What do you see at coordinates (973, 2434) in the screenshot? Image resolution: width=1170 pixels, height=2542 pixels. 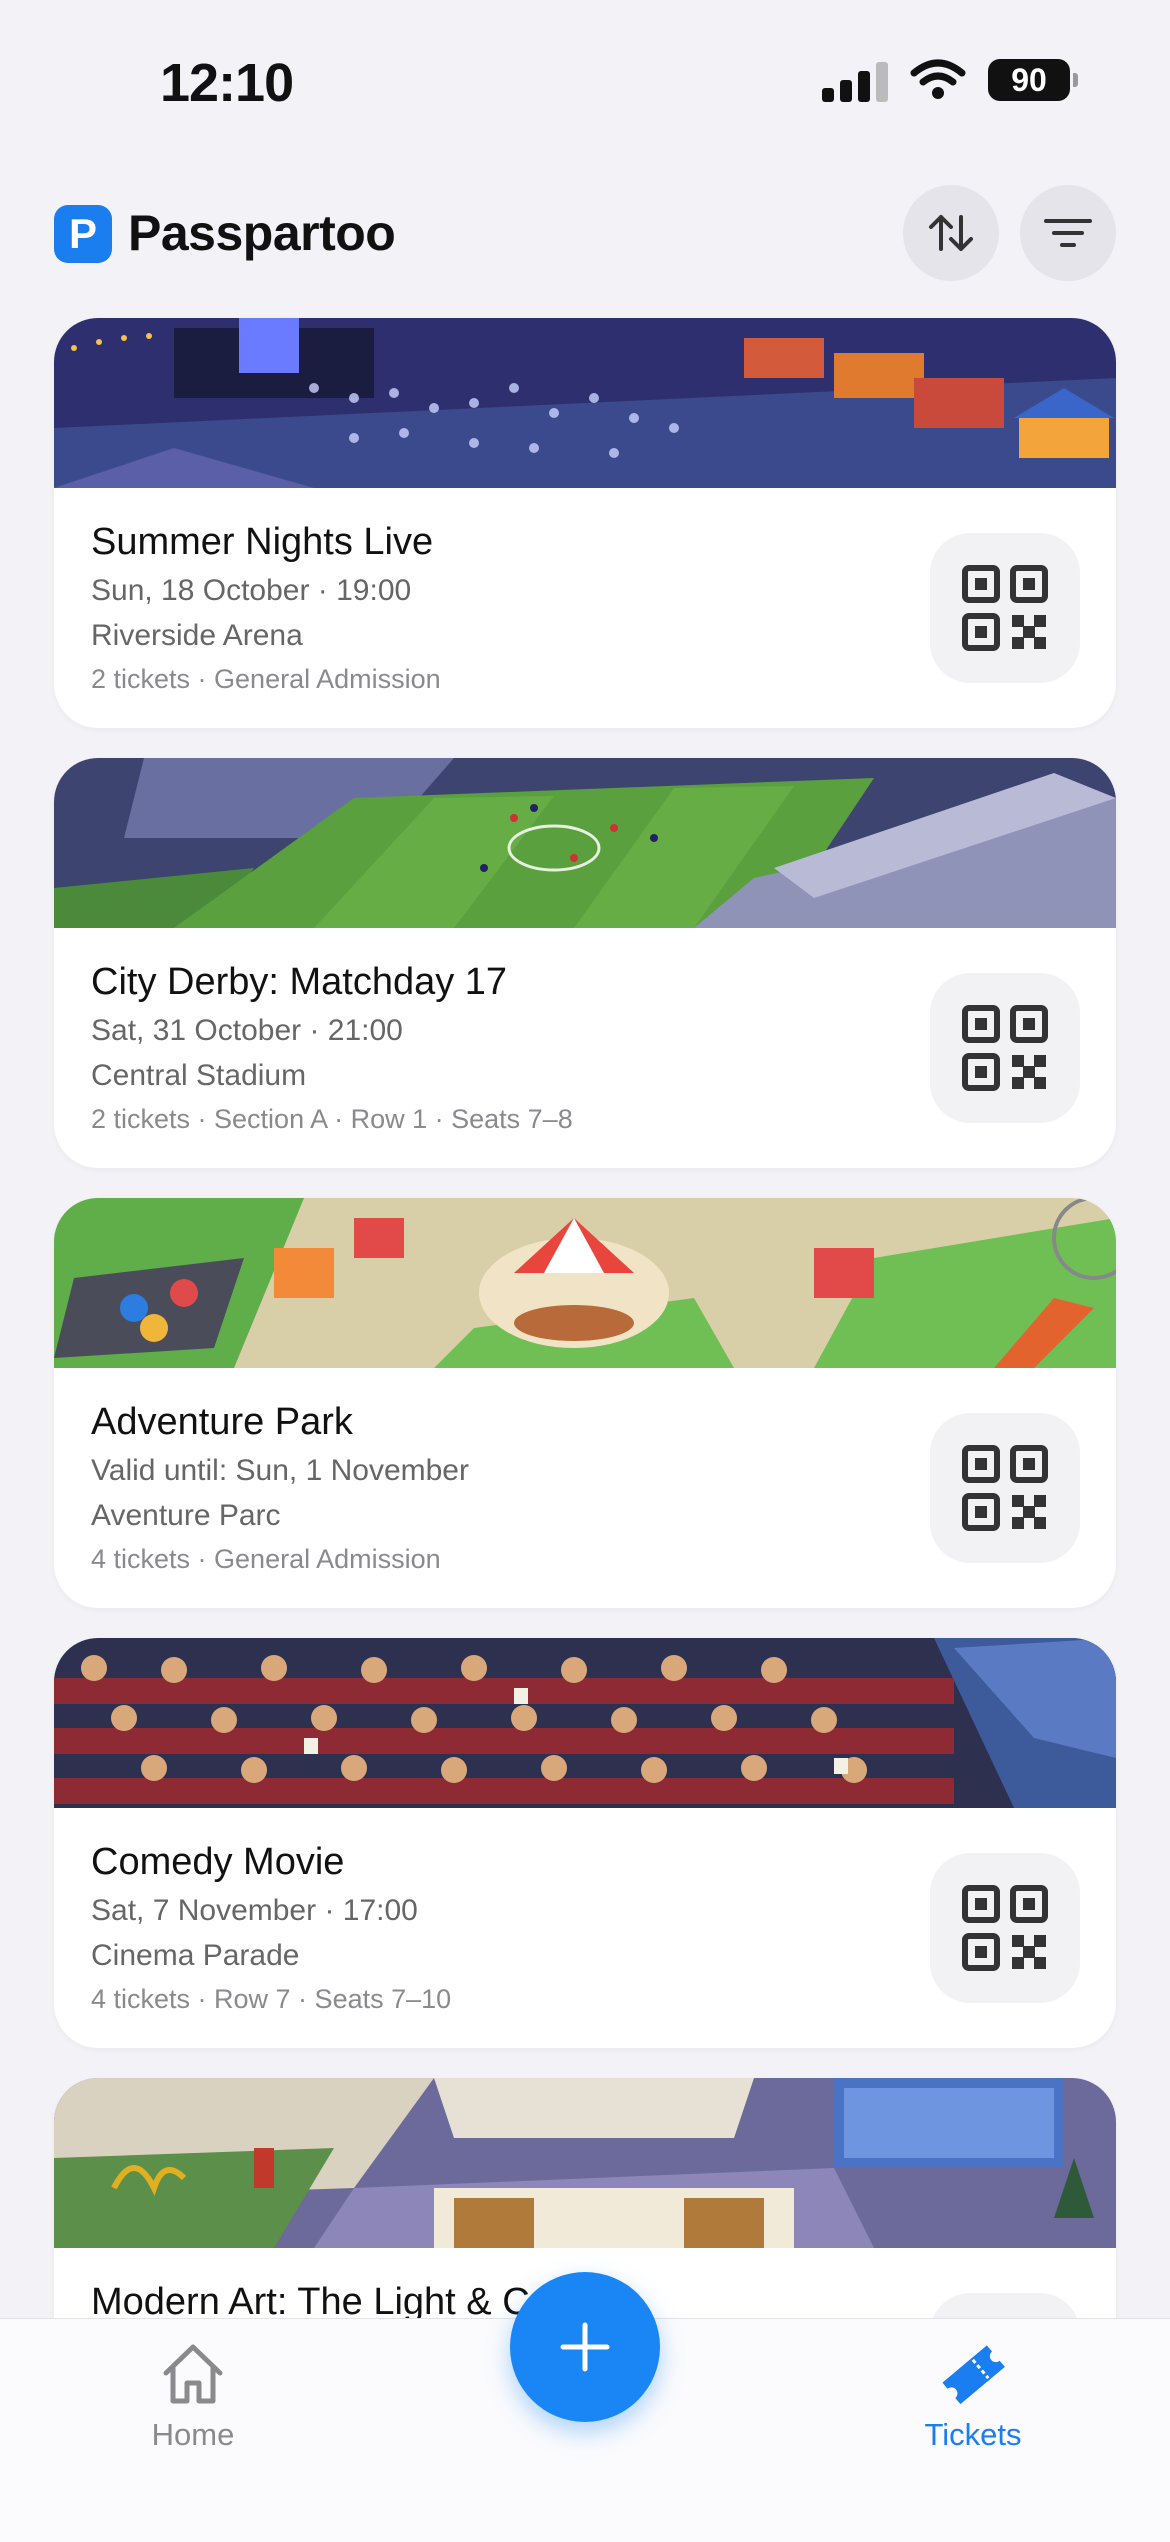 I see `tab-tickets-label: Tickets` at bounding box center [973, 2434].